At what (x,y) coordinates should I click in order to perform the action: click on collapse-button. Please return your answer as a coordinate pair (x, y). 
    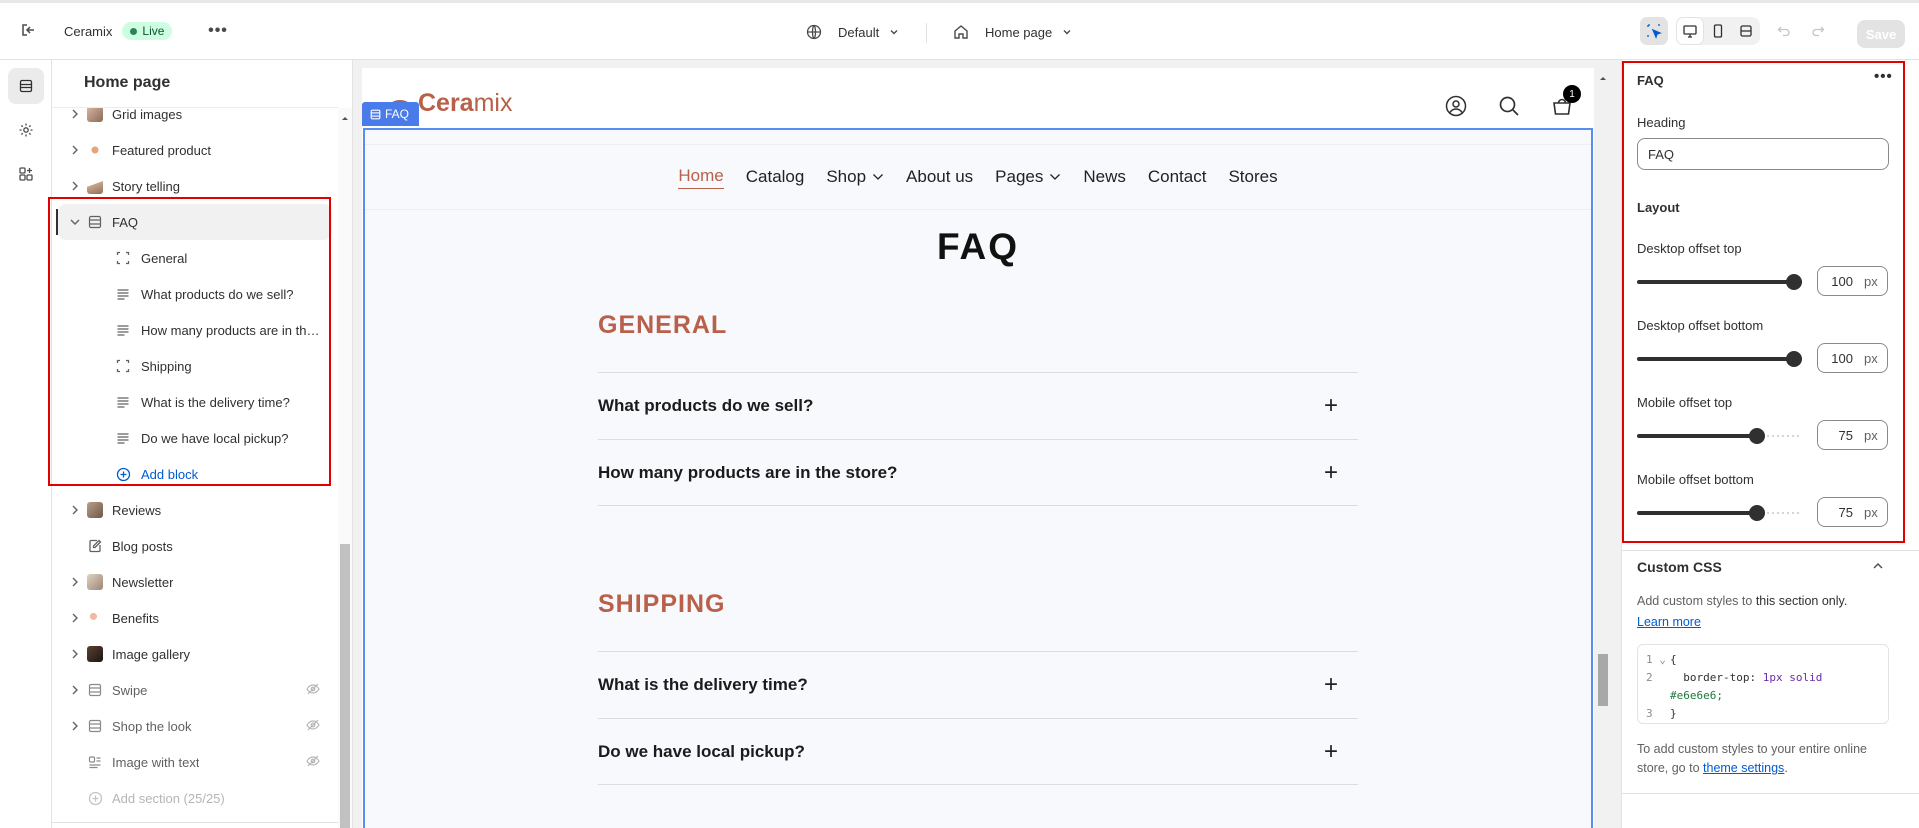
    Looking at the image, I should click on (1878, 566).